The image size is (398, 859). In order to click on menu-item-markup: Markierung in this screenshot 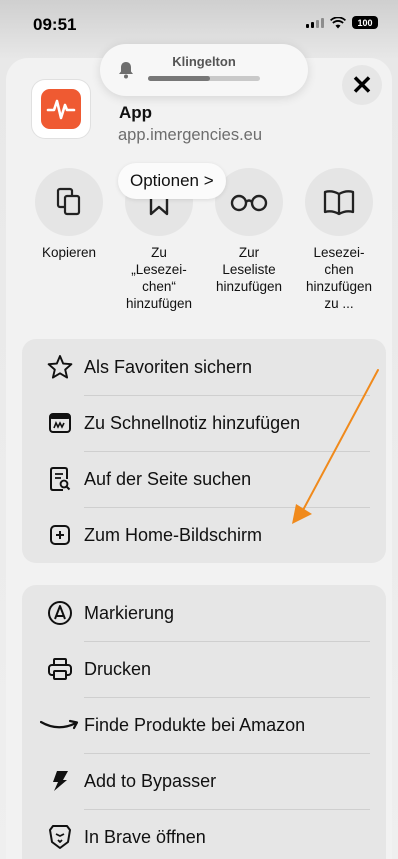, I will do `click(204, 613)`.